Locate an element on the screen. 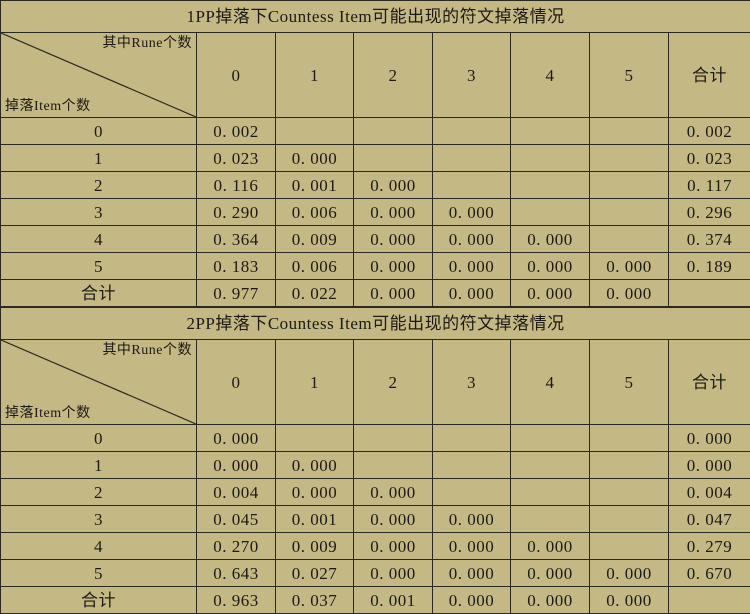  data-cell-total: 0. 279 is located at coordinates (709, 546).